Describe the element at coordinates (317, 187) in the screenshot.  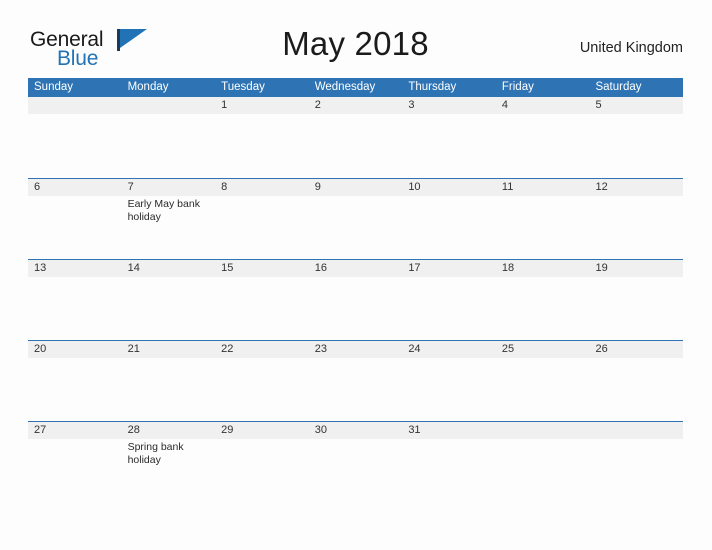
I see `day-number: 9` at that location.